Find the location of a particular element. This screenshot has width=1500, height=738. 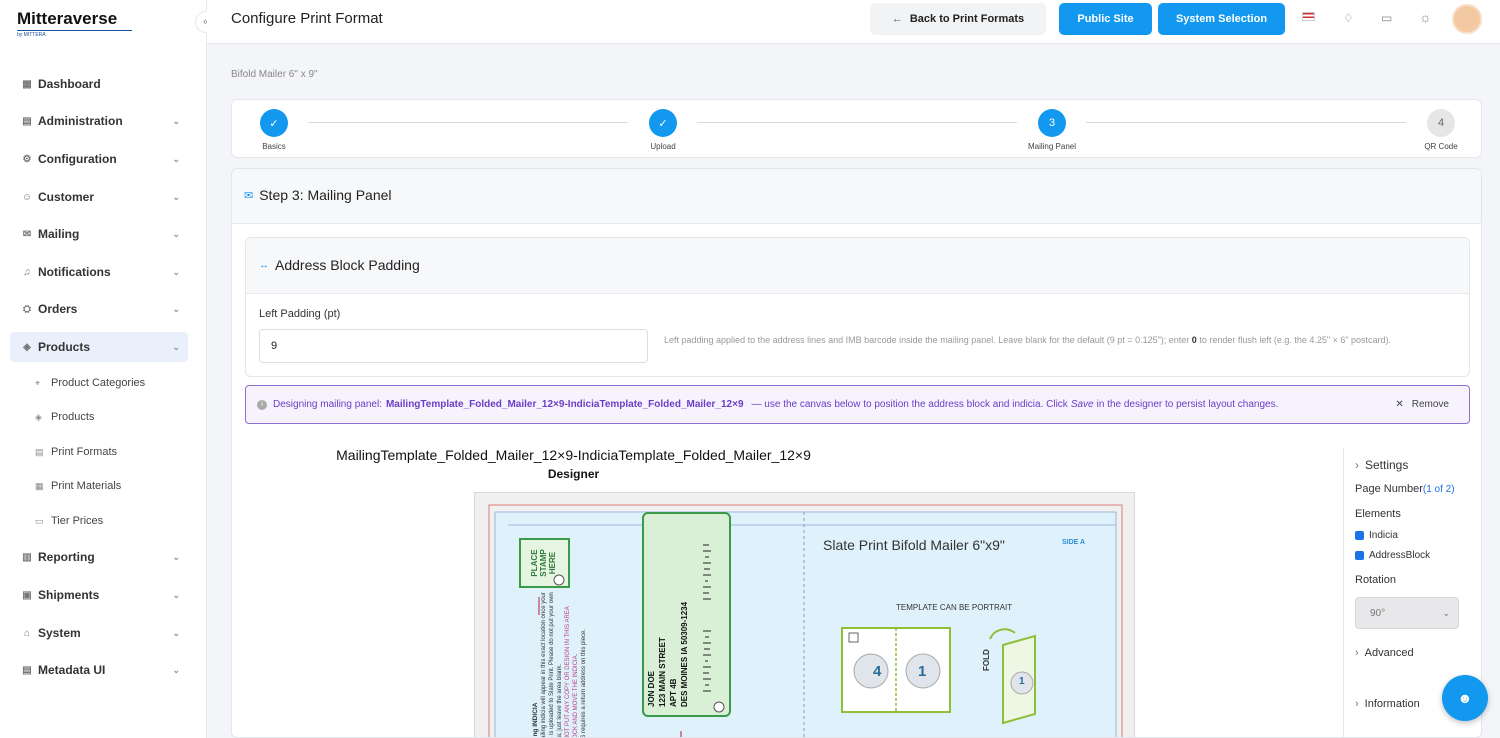

price-icon: ▭ is located at coordinates (39, 520).